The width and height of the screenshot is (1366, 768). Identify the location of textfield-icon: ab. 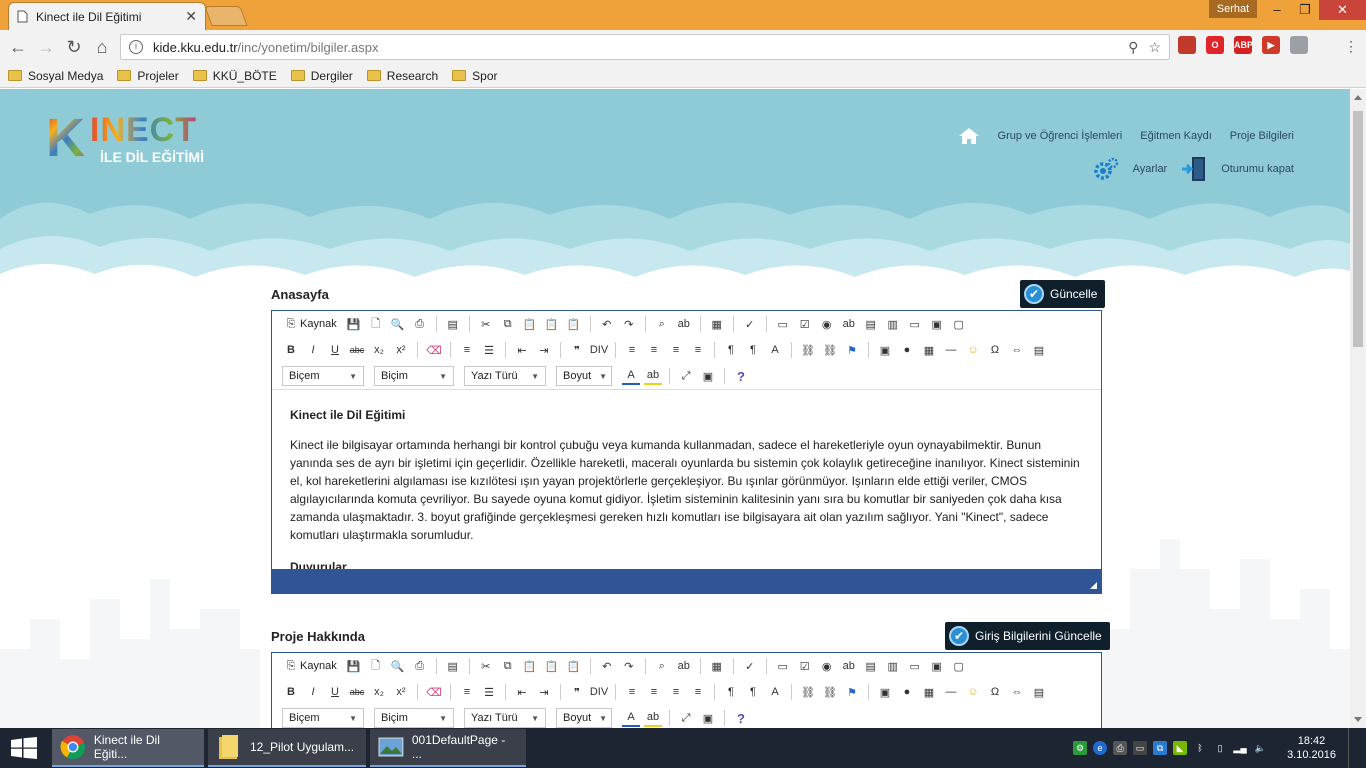
(849, 324).